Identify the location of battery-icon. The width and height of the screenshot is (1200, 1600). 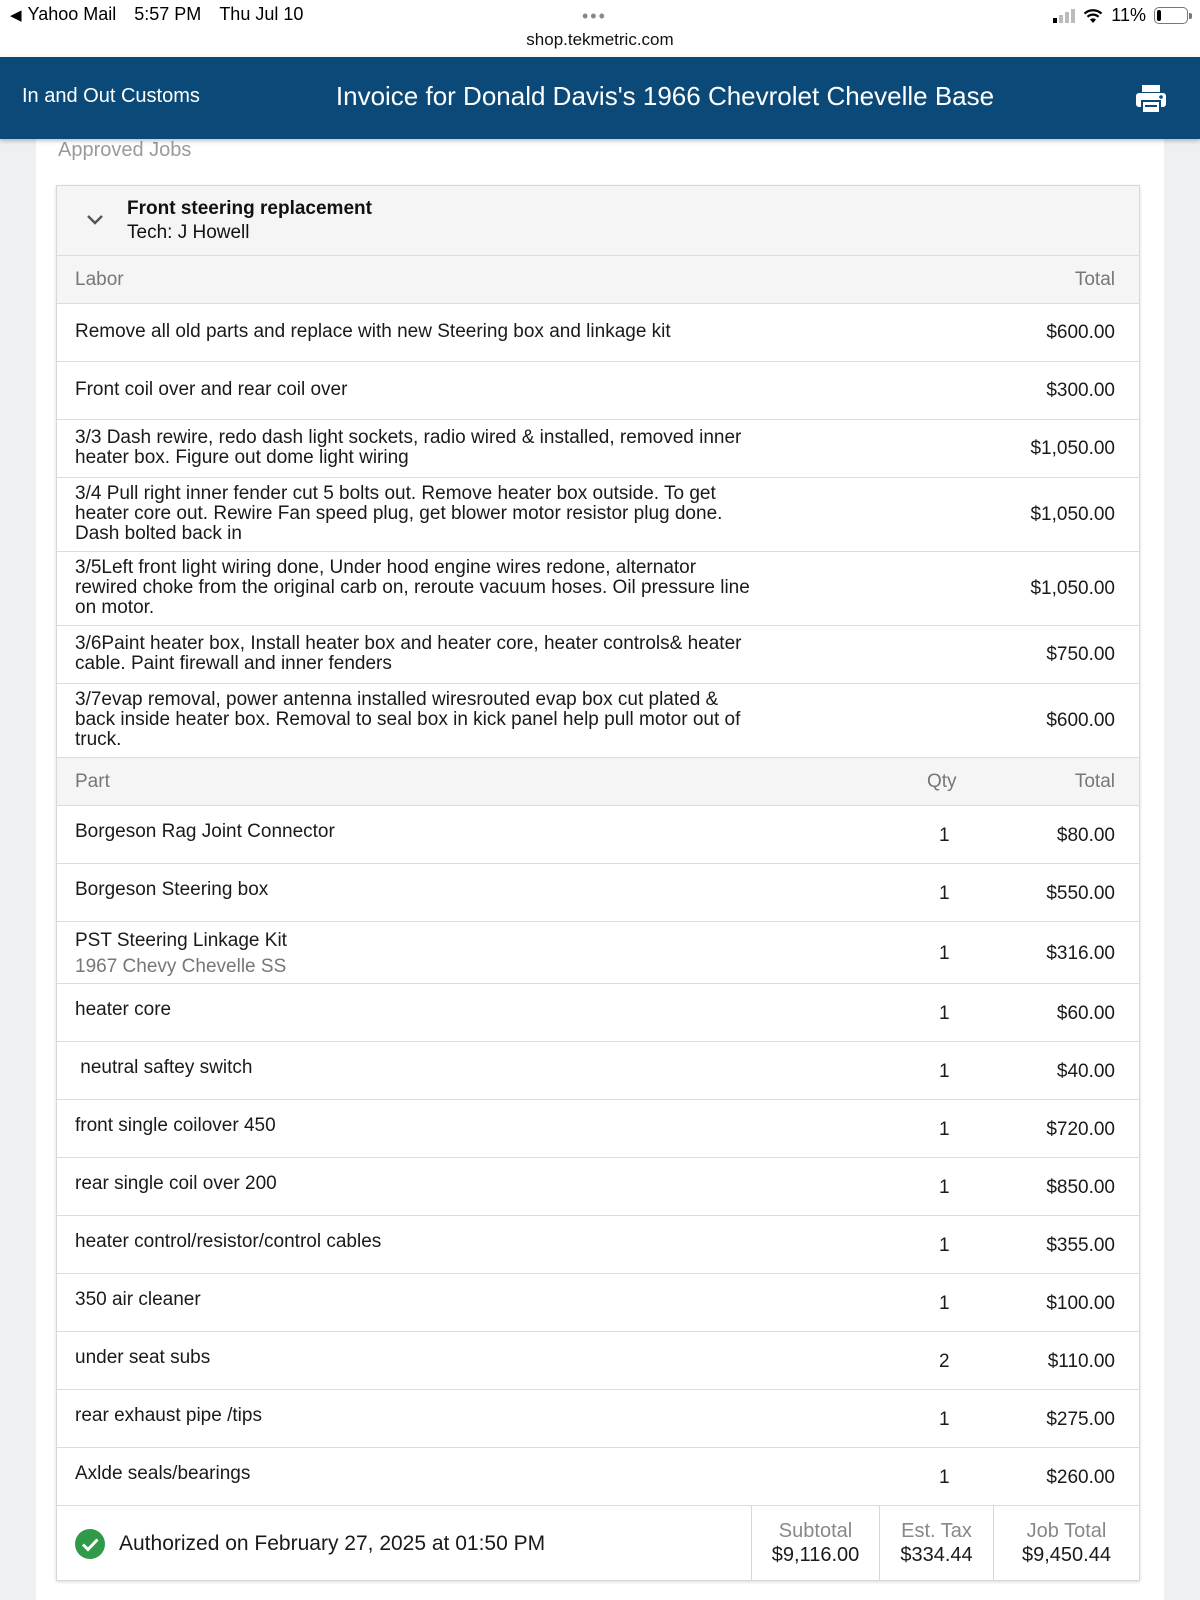
(1173, 15).